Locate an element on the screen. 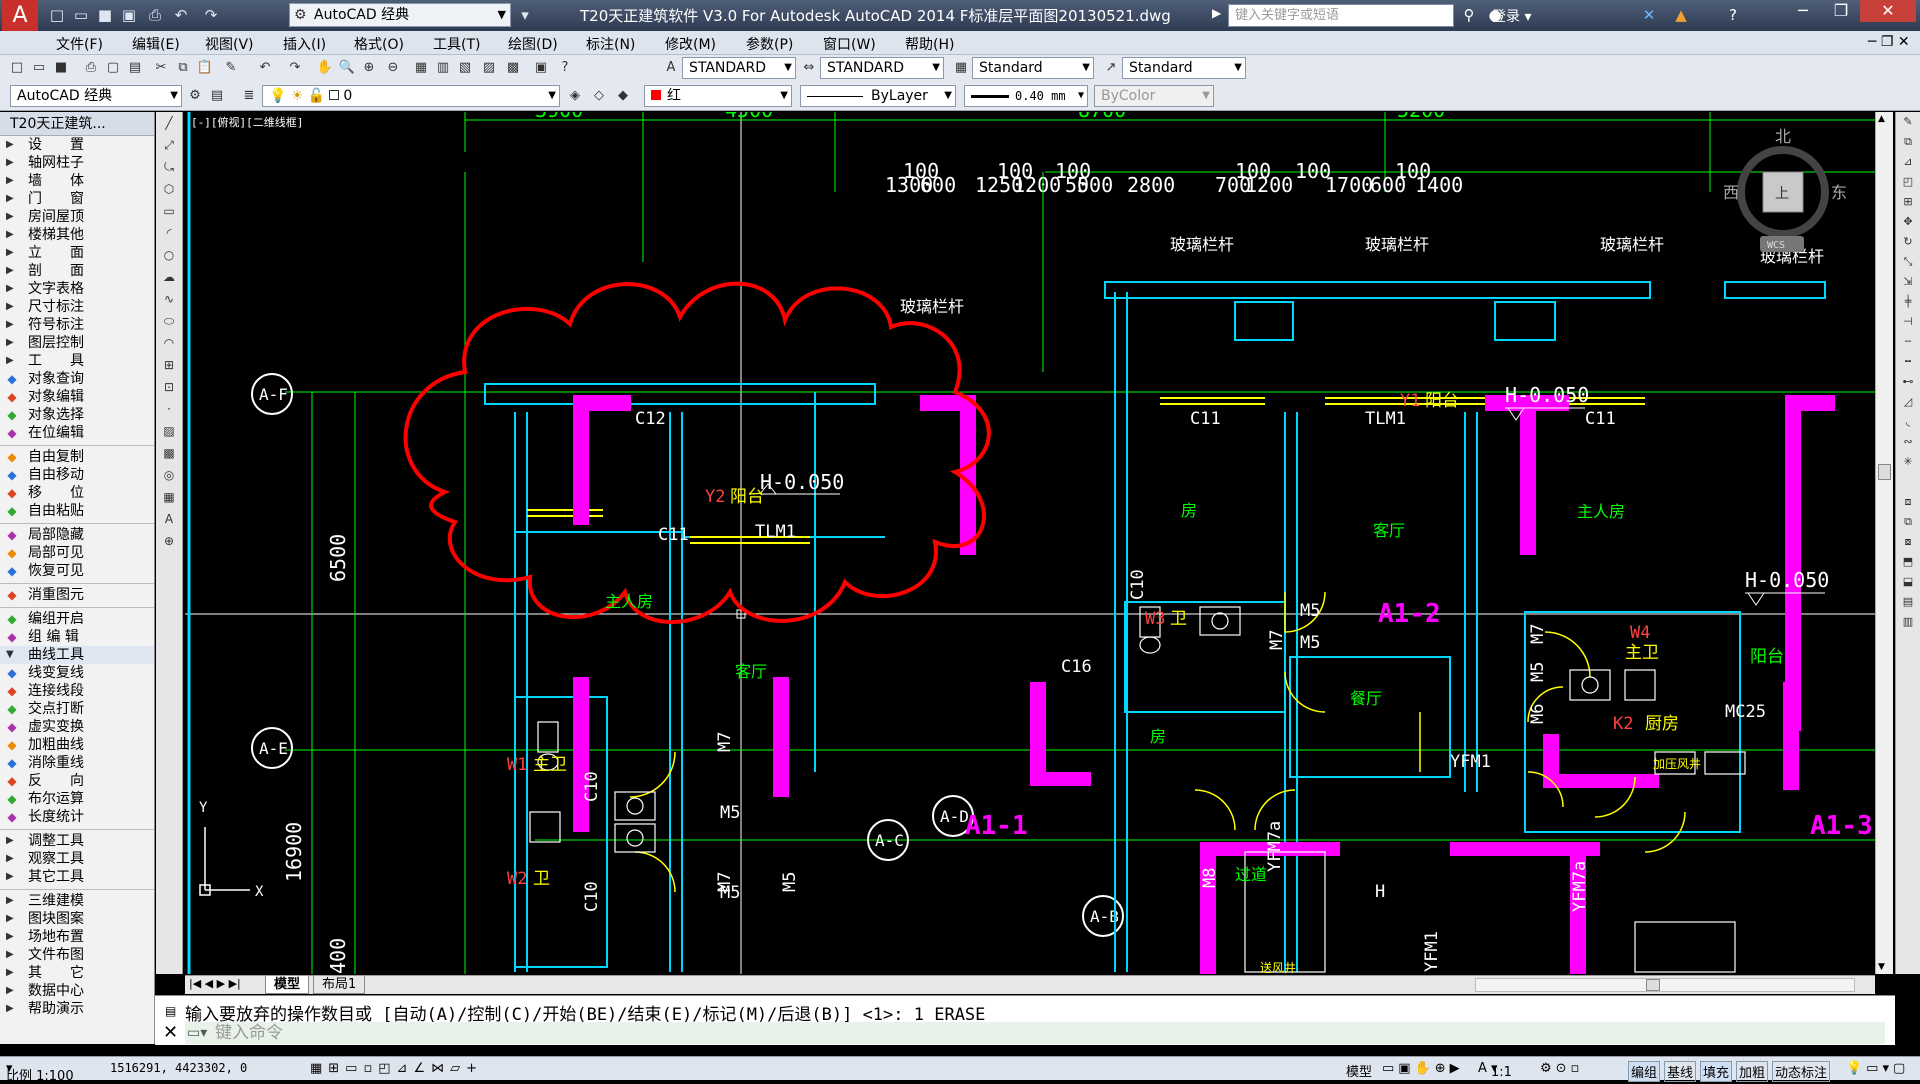 The image size is (1920, 1084). workspace-settings-icon: ⚙ is located at coordinates (195, 96).